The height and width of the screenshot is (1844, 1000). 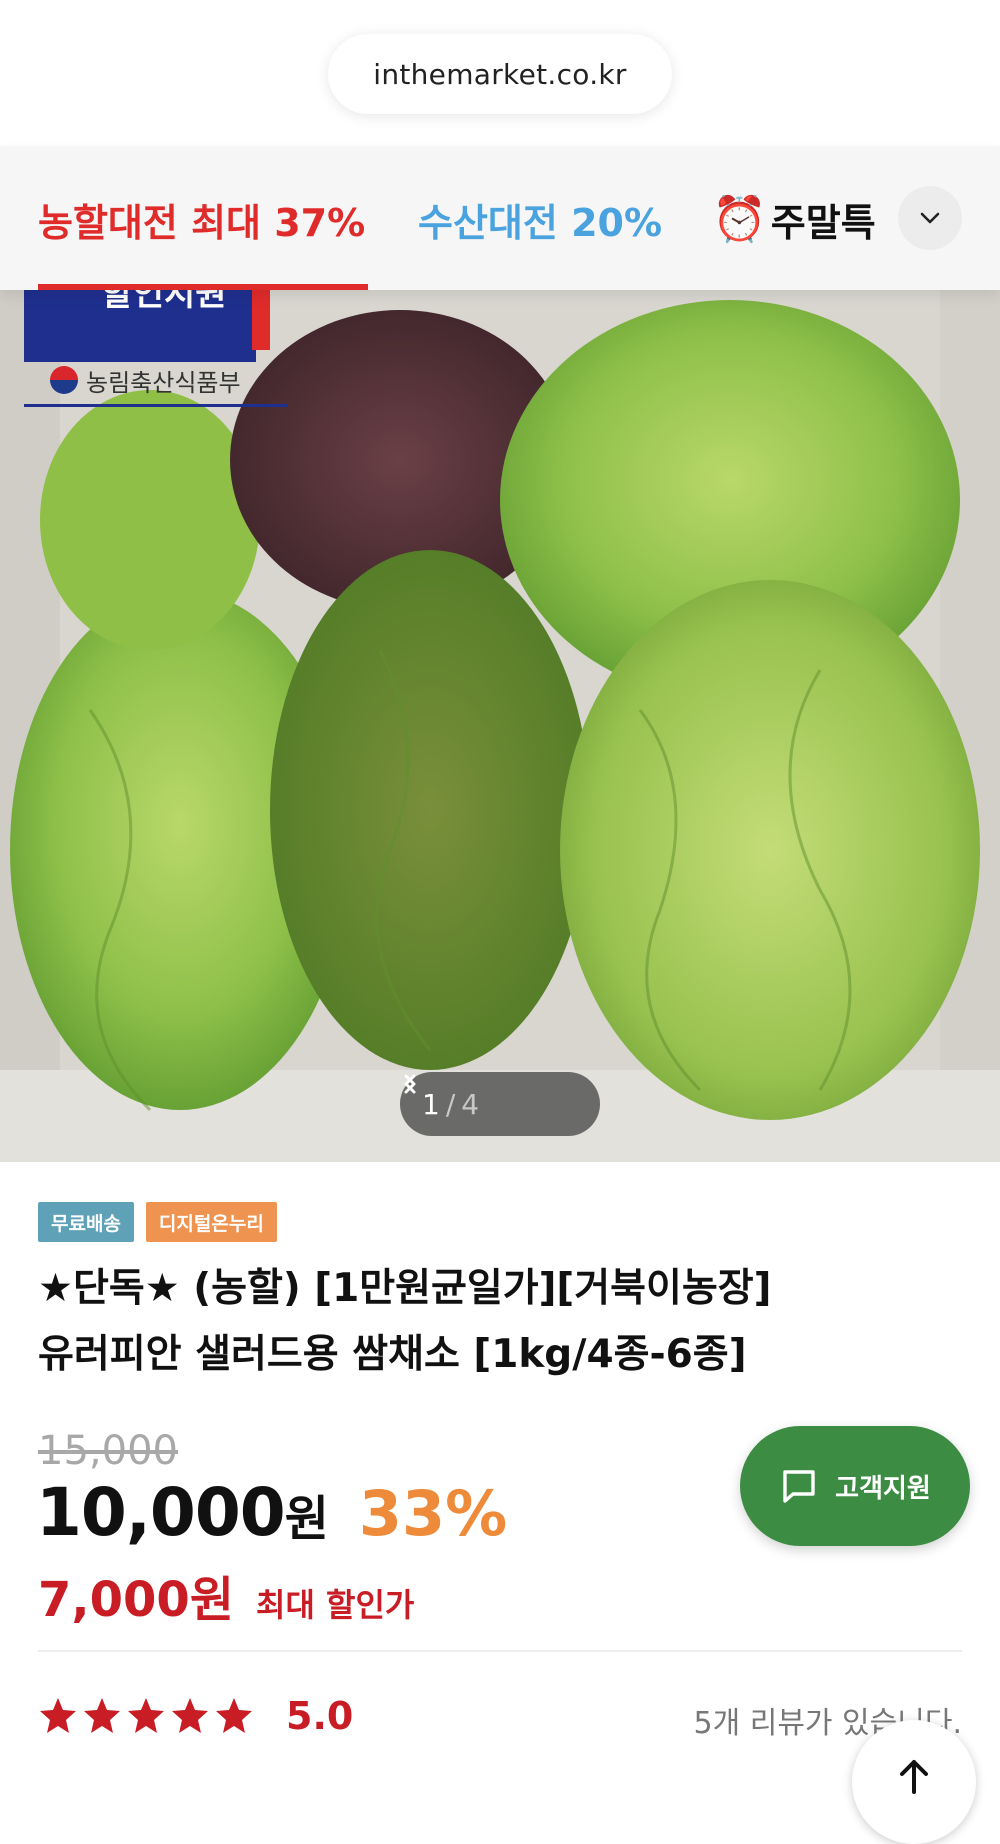 What do you see at coordinates (64, 380) in the screenshot?
I see `ministry-emblem-icon` at bounding box center [64, 380].